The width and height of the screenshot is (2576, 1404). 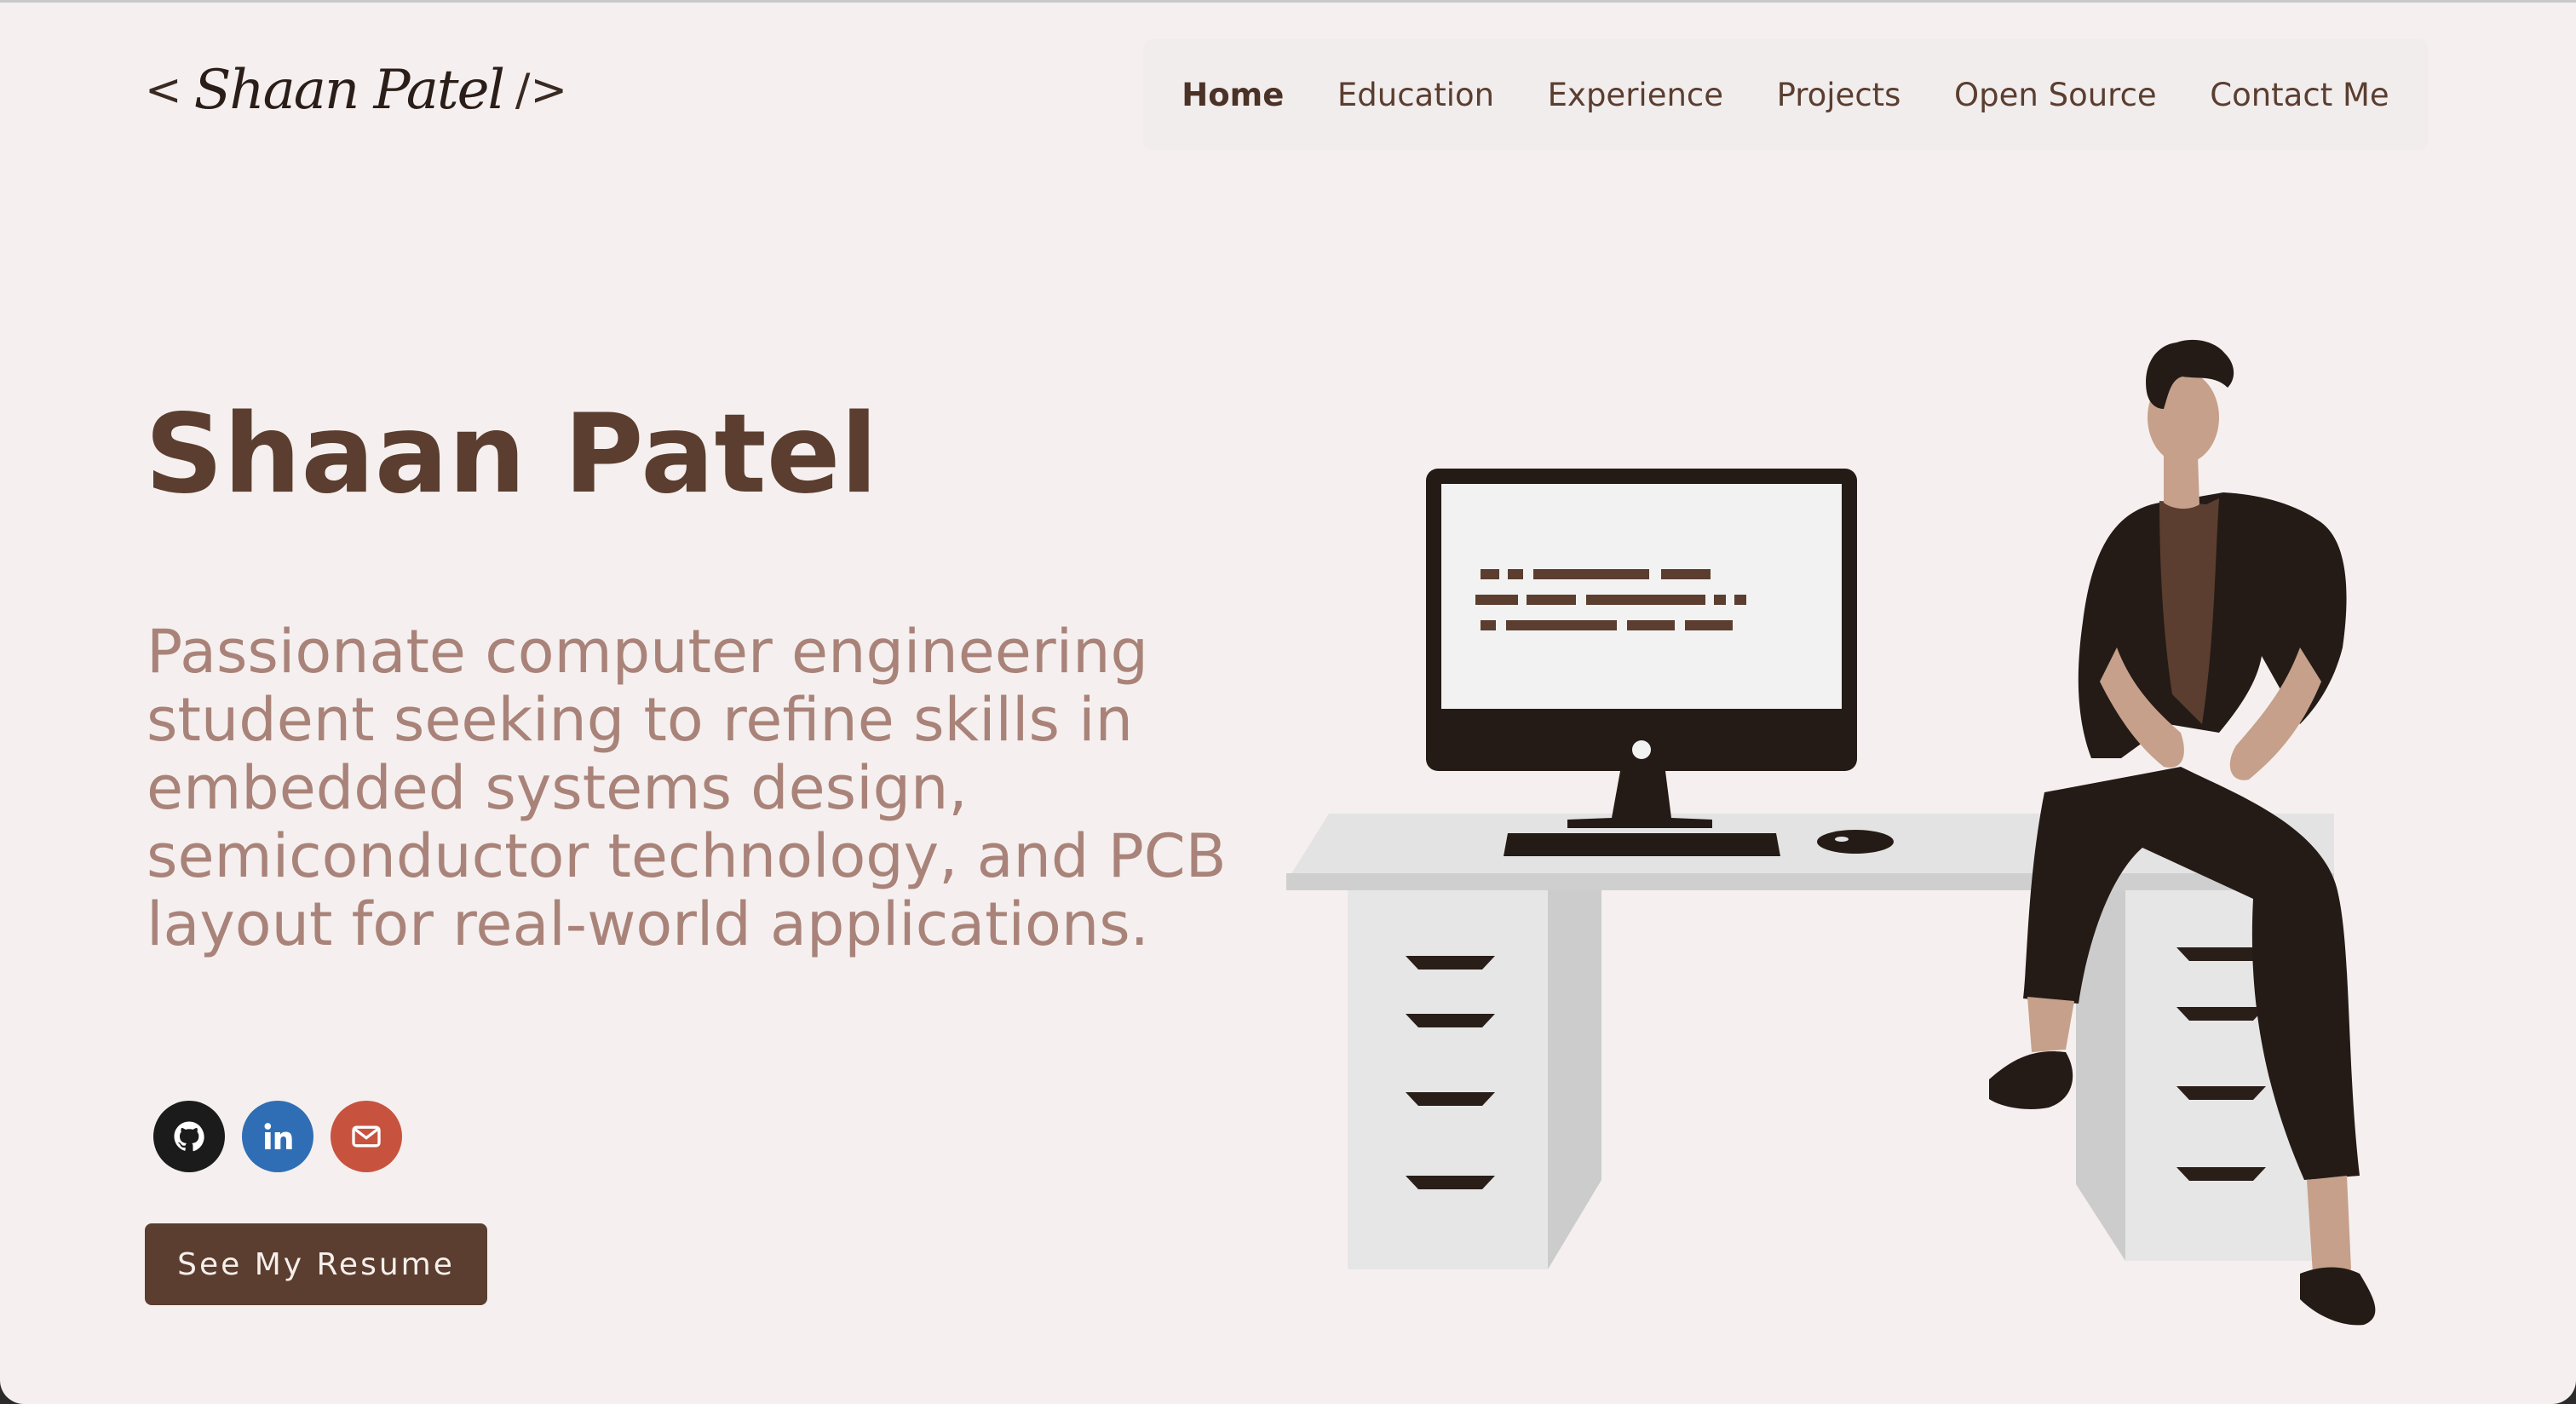 I want to click on nav-contact-me: Contact Me, so click(x=2299, y=95).